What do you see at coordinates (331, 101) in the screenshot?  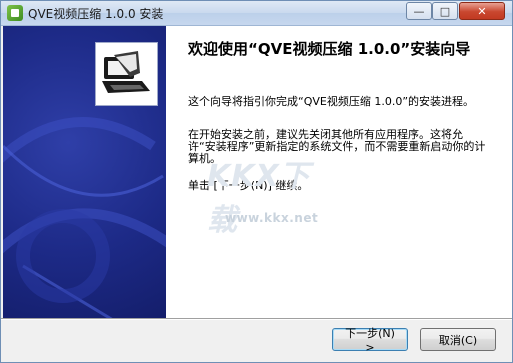 I see `intro-text: 这个向导将指引你完成“QVE视频压缩 1.0.0”的安装进程。` at bounding box center [331, 101].